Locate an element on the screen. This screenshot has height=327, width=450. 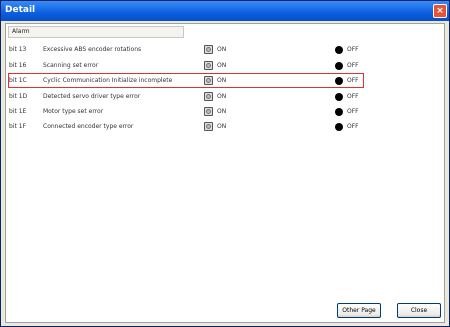
table-row: bit 16 Scanning set error ON OFF is located at coordinates (225, 65).